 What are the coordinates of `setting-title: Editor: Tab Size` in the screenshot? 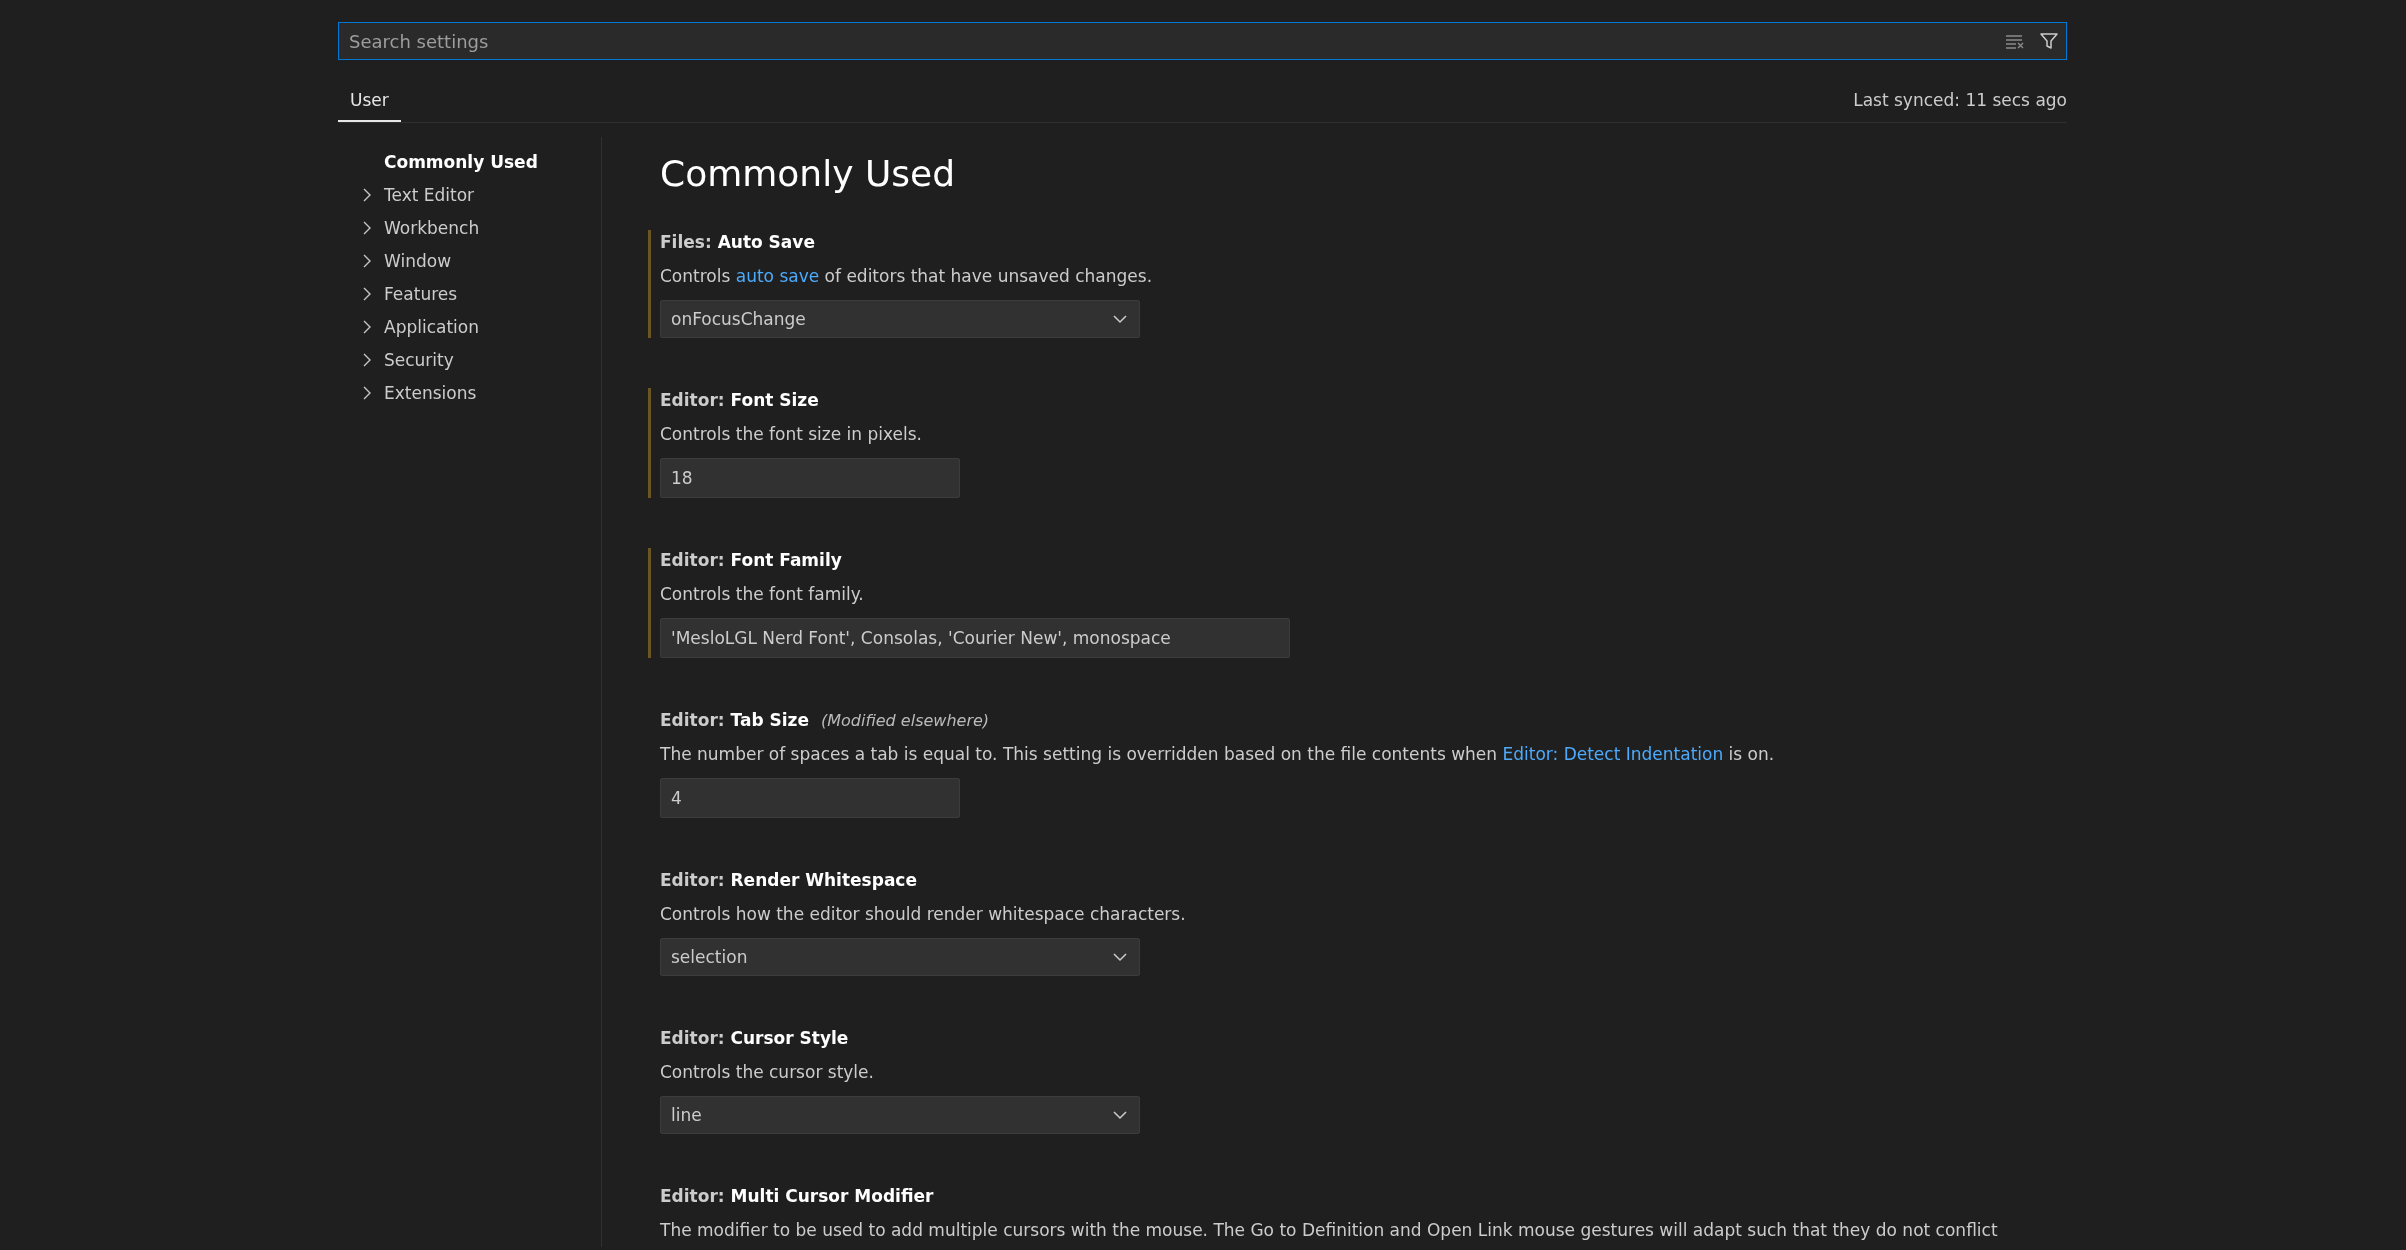 It's located at (734, 720).